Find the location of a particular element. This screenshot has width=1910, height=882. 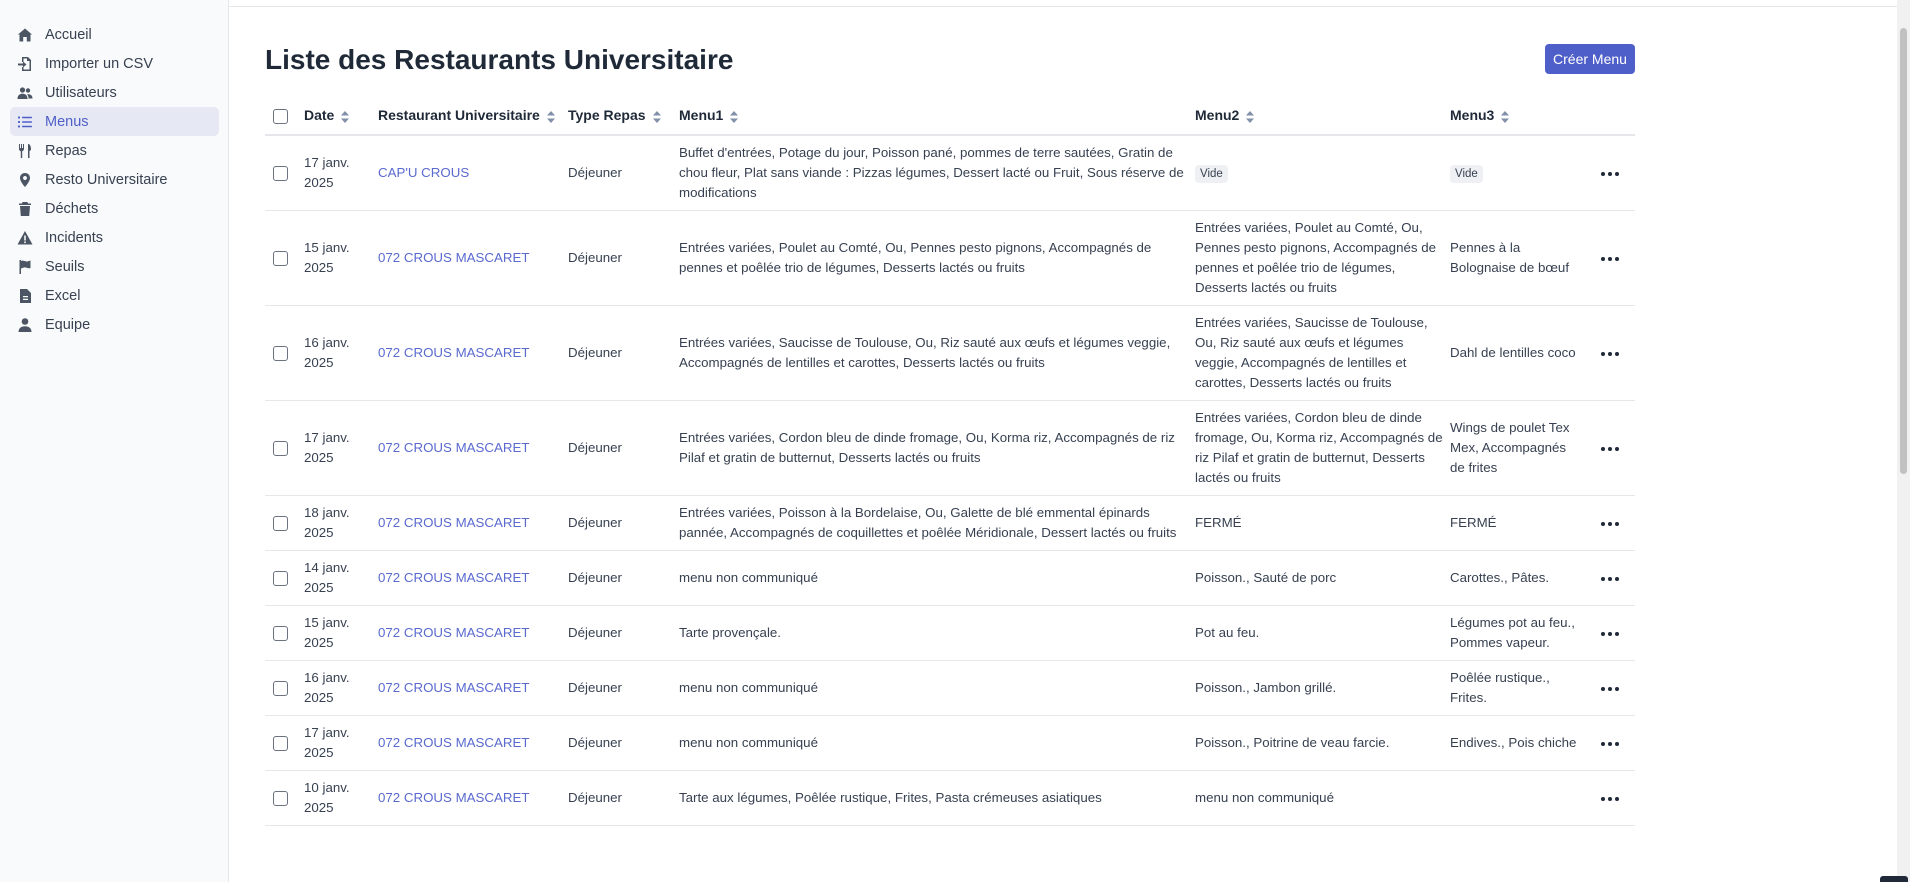

menu3-cell is located at coordinates (1520, 798).